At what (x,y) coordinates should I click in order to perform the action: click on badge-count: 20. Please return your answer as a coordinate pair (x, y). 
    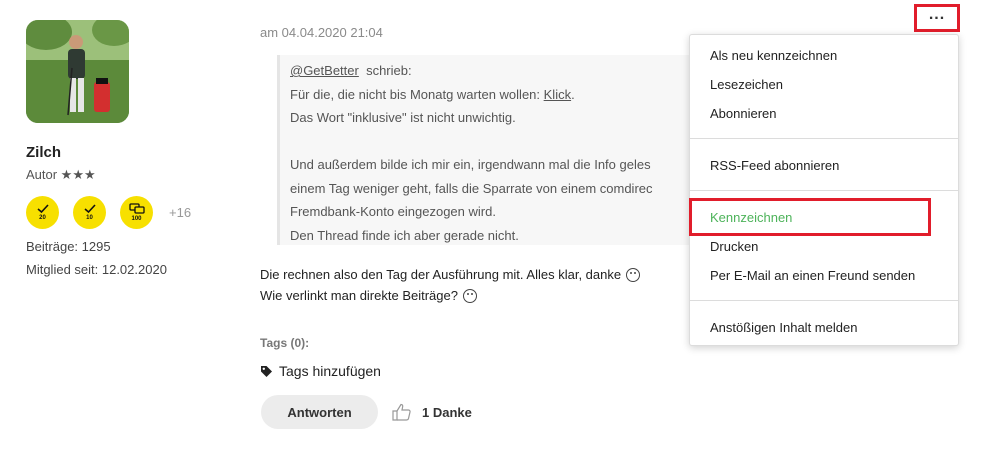
    Looking at the image, I should click on (42, 218).